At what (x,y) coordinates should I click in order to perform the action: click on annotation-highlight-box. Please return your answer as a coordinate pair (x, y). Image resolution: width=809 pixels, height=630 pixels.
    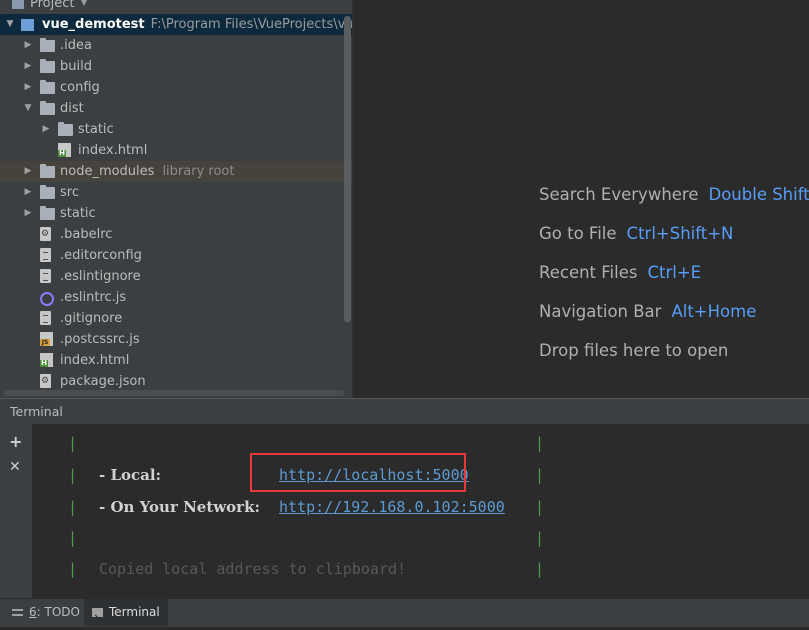
    Looking at the image, I should click on (358, 472).